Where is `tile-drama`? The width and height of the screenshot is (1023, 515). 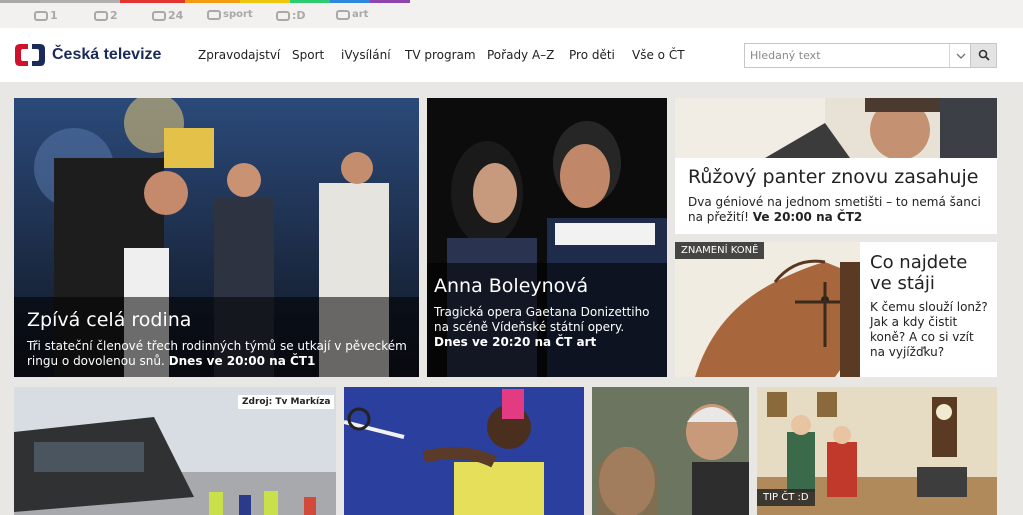 tile-drama is located at coordinates (670, 451).